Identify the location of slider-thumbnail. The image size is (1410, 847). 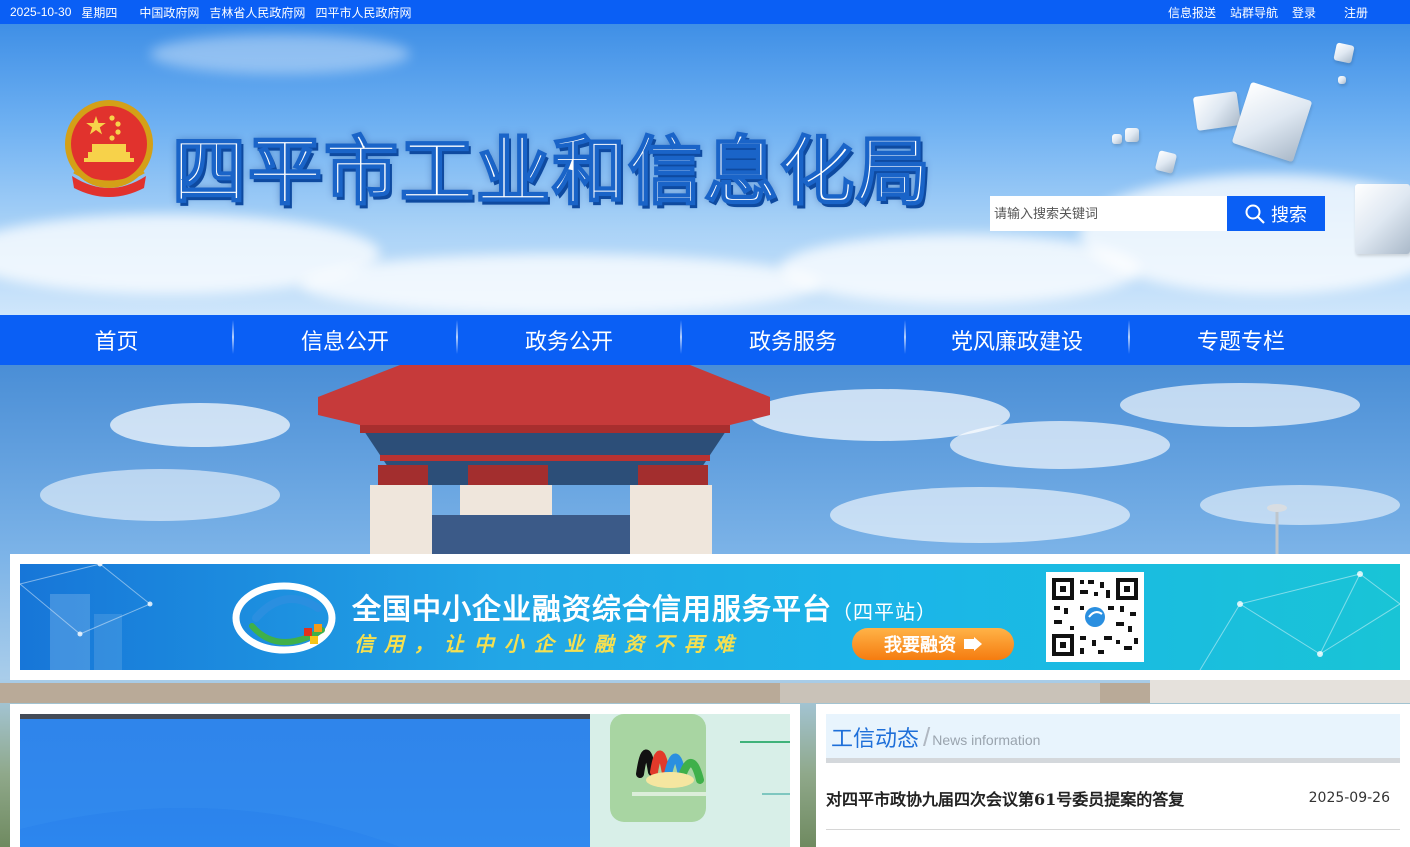
(690, 780).